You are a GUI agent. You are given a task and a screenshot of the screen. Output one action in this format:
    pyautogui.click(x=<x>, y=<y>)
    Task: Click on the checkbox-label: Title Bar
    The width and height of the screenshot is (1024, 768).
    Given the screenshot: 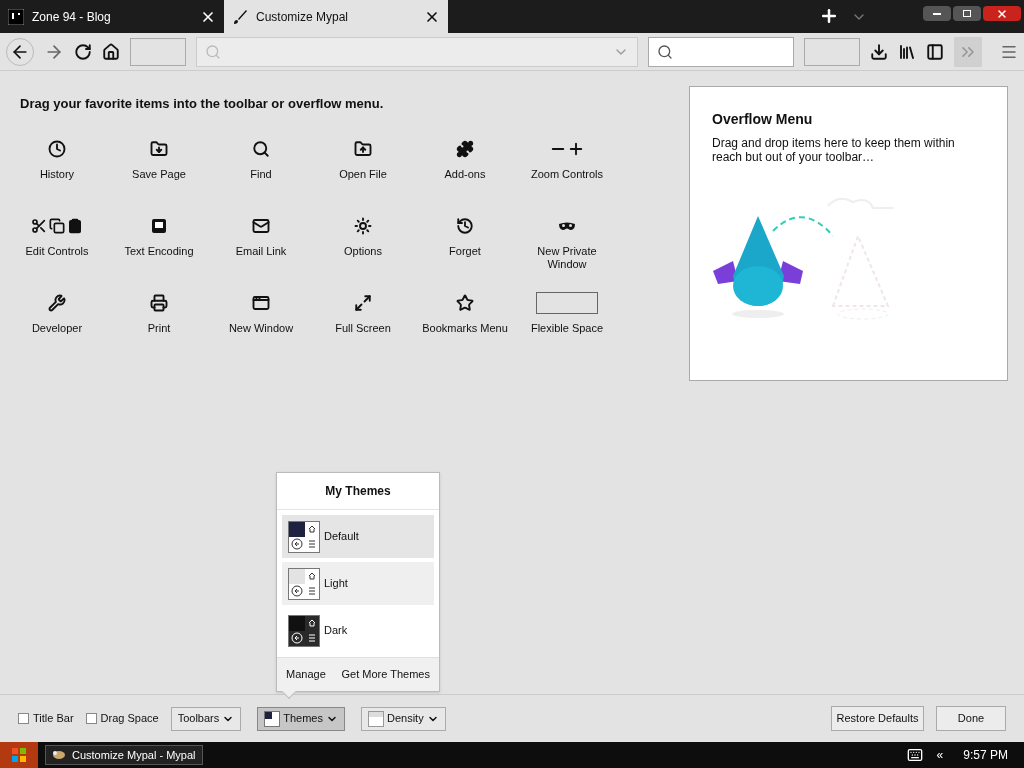 What is the action you would take?
    pyautogui.click(x=53, y=719)
    